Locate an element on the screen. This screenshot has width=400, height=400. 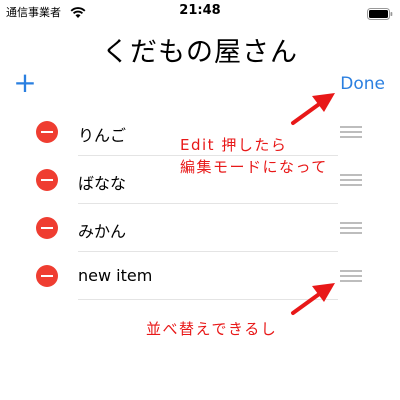
divider is located at coordinates (208, 299).